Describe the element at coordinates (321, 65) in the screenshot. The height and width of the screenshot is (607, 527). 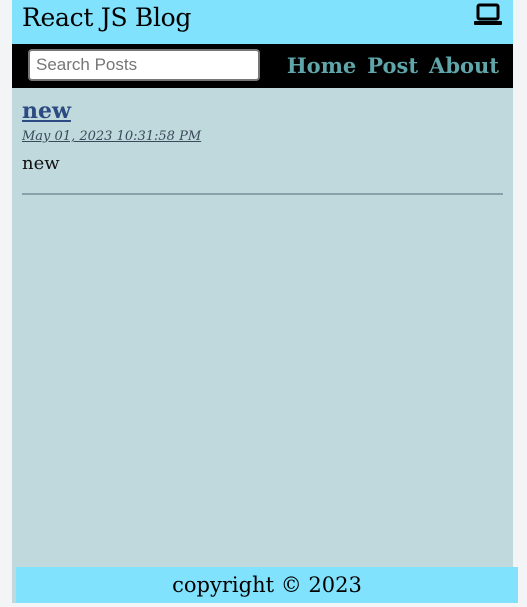
I see `nav-link-home: Home` at that location.